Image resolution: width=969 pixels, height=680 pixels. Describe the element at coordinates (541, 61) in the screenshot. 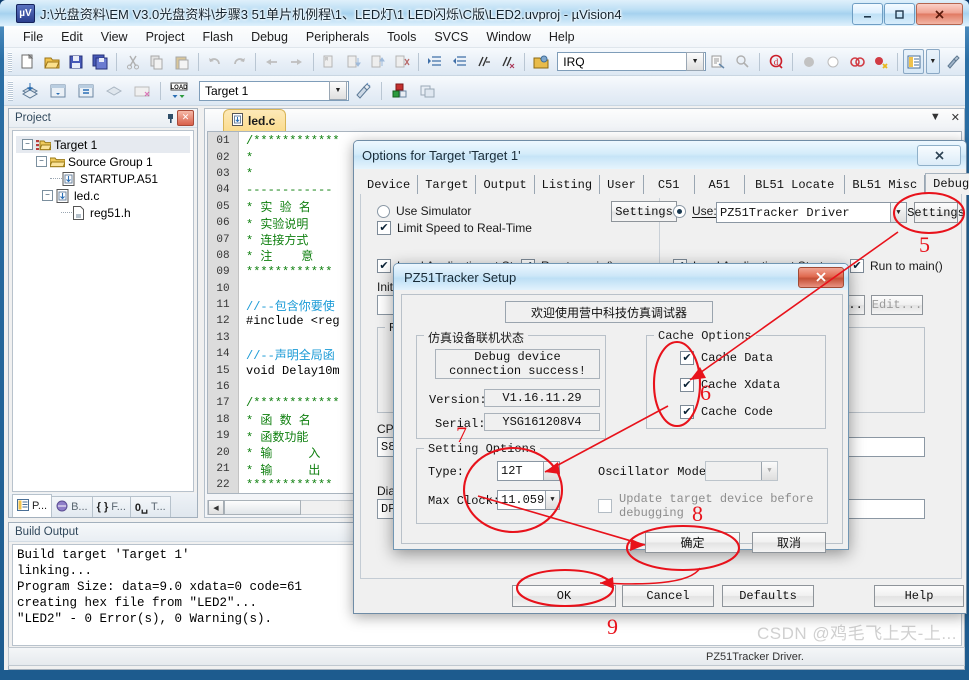

I see `open-include-icon` at that location.